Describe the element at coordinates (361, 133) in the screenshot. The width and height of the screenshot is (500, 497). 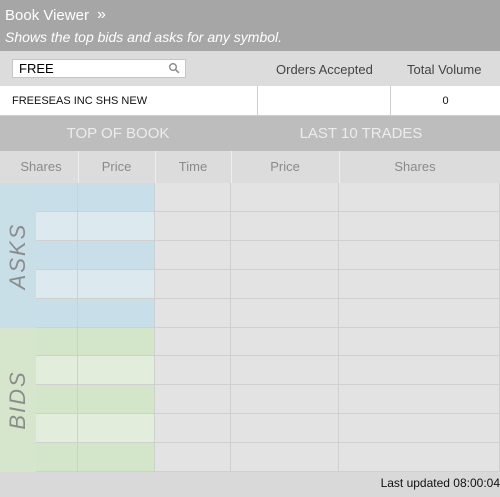
I see `tab-last-10-trades: LAST 10 TRADES` at that location.